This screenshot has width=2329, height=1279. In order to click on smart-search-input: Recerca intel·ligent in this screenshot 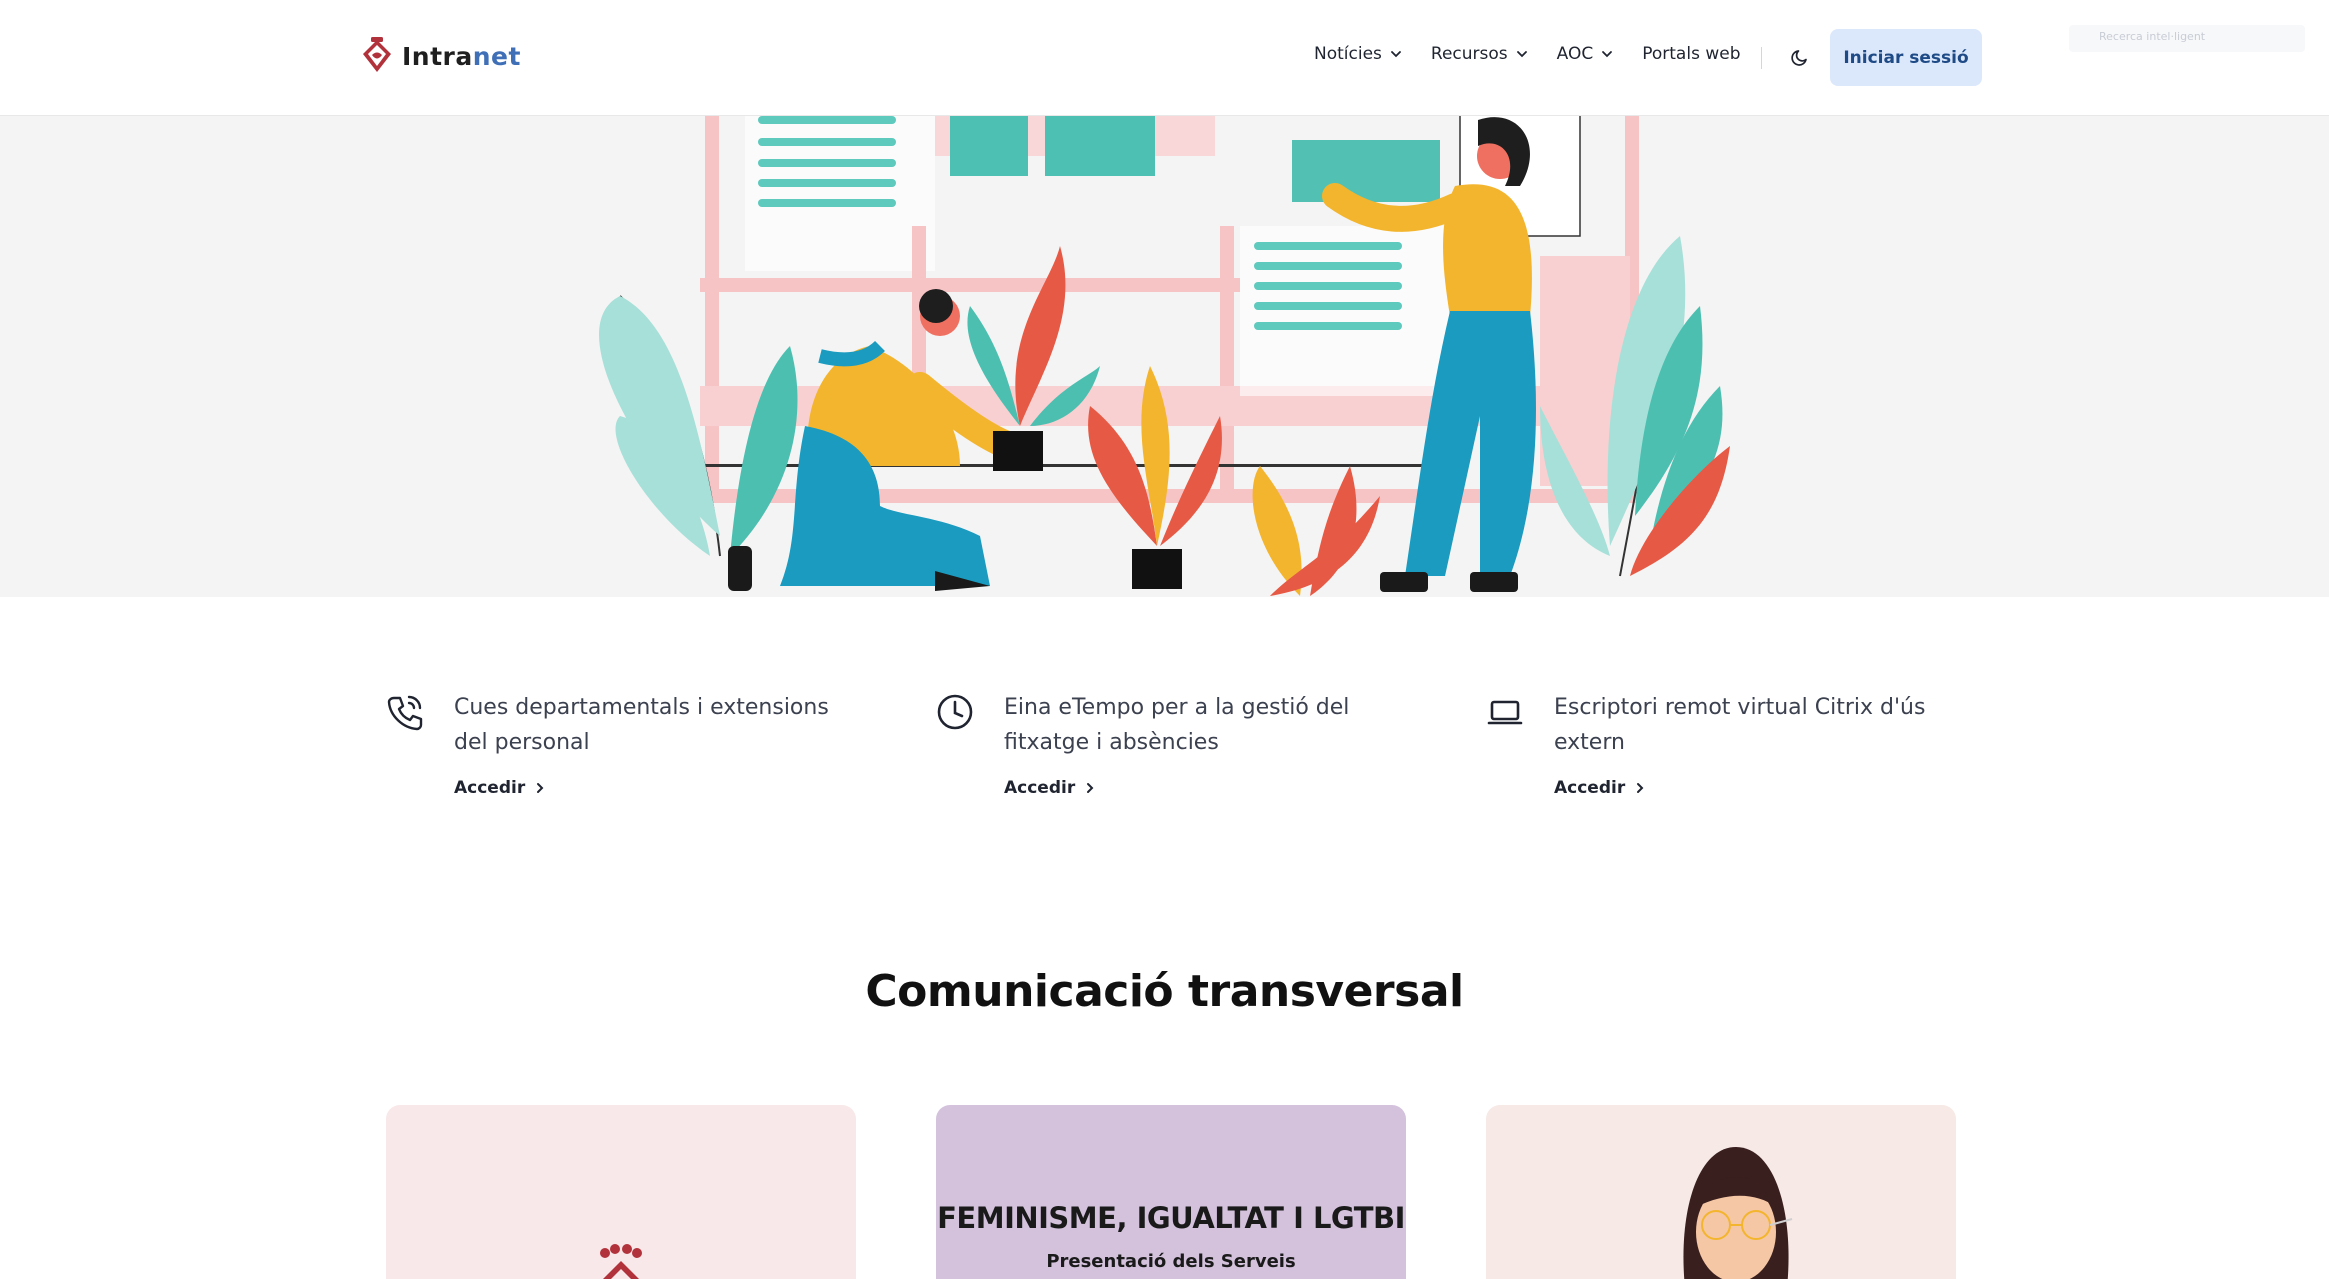, I will do `click(2187, 38)`.